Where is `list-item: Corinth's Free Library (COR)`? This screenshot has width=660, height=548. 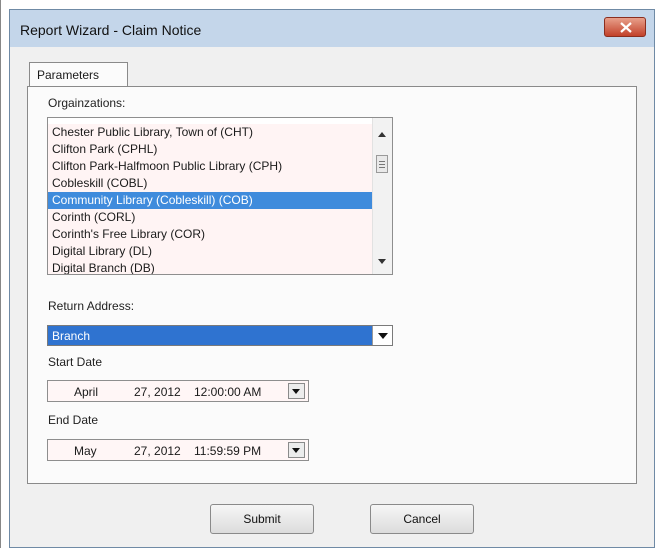
list-item: Corinth's Free Library (COR) is located at coordinates (210, 234).